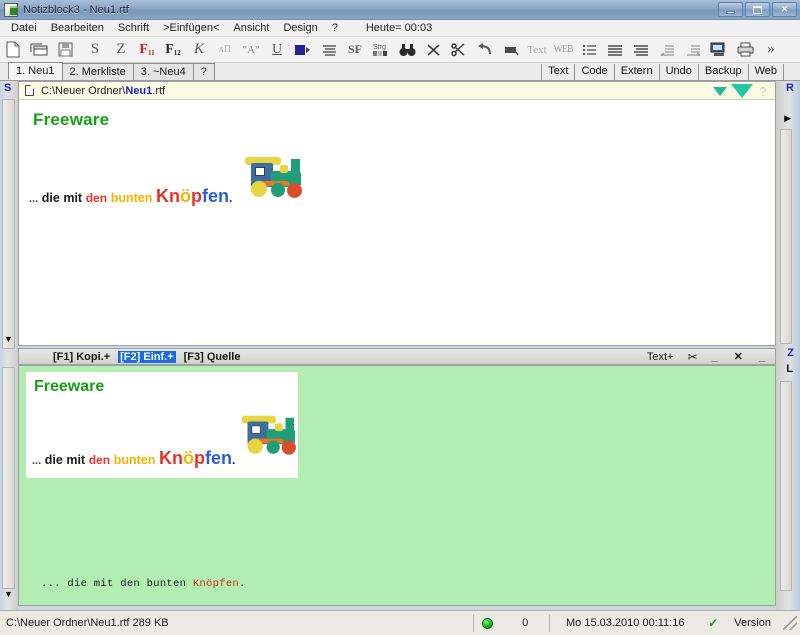 The image size is (800, 635). Describe the element at coordinates (225, 50) in the screenshot. I see `small-caps-icon: ᴀΠ` at that location.